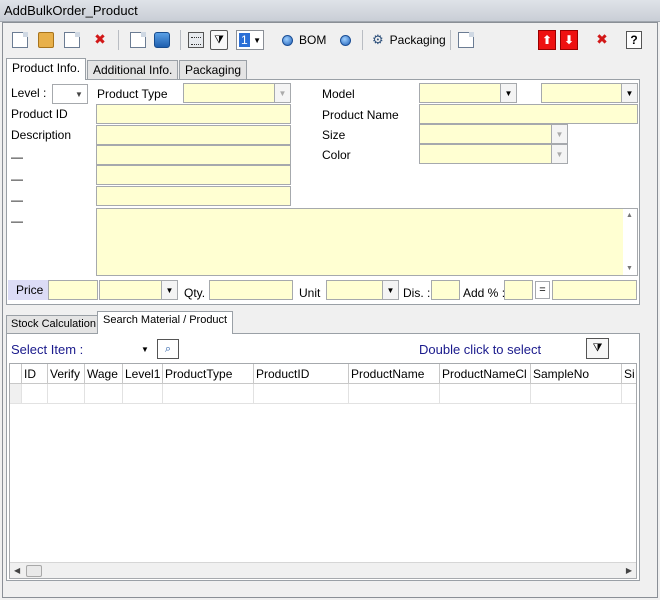  What do you see at coordinates (165, 322) in the screenshot?
I see `tab-search-material: Search Material / Product` at bounding box center [165, 322].